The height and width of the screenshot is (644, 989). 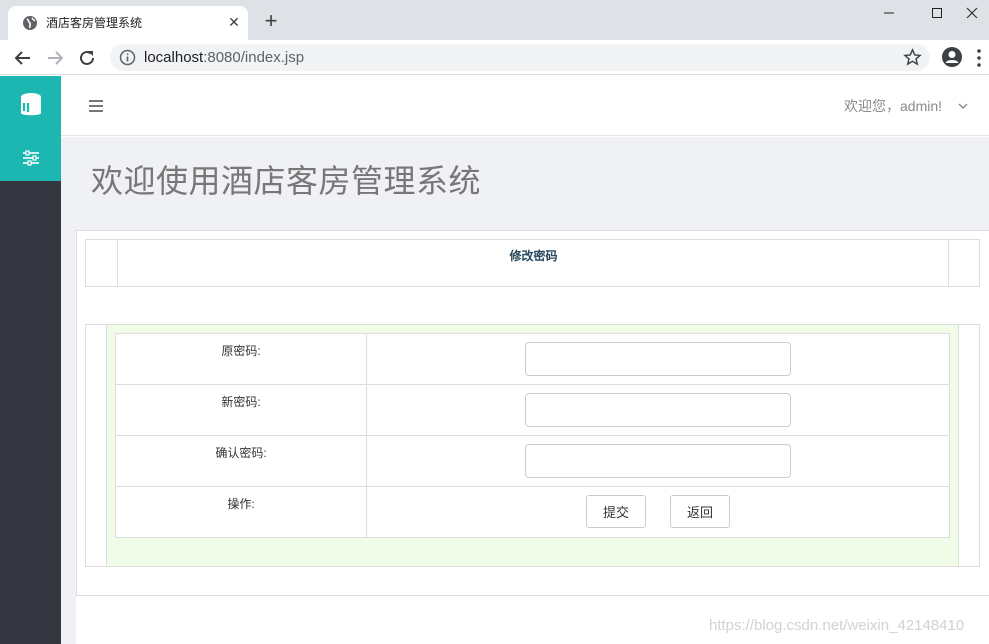 What do you see at coordinates (893, 106) in the screenshot?
I see `user-welcome-menu: 欢迎您，admin!` at bounding box center [893, 106].